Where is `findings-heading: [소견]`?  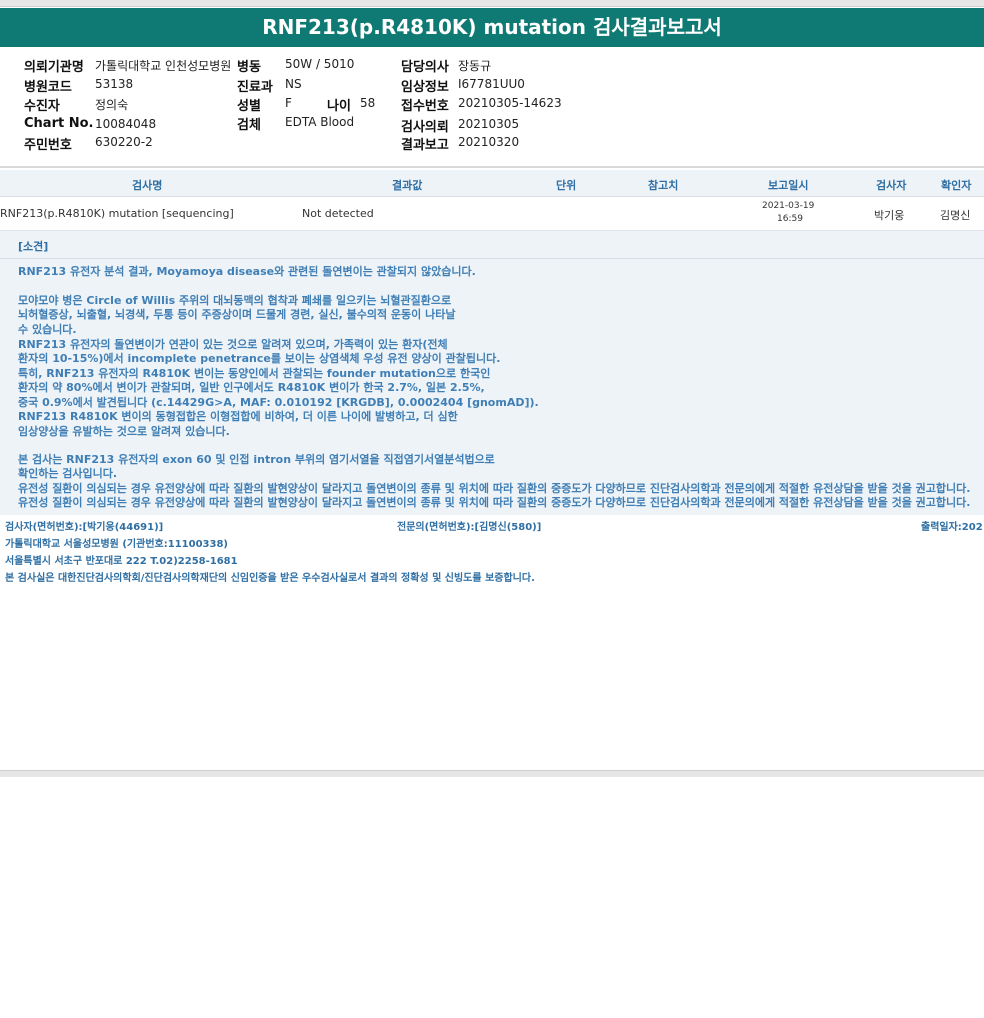
findings-heading: [소견] is located at coordinates (33, 246).